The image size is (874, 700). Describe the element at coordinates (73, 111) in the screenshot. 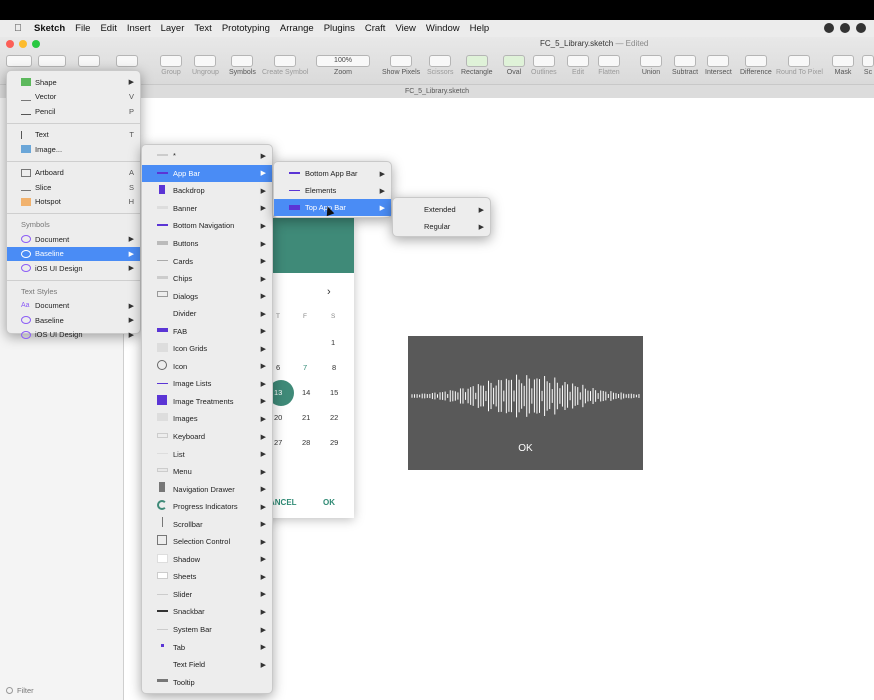

I see `insert-pencil: Pencil P` at that location.